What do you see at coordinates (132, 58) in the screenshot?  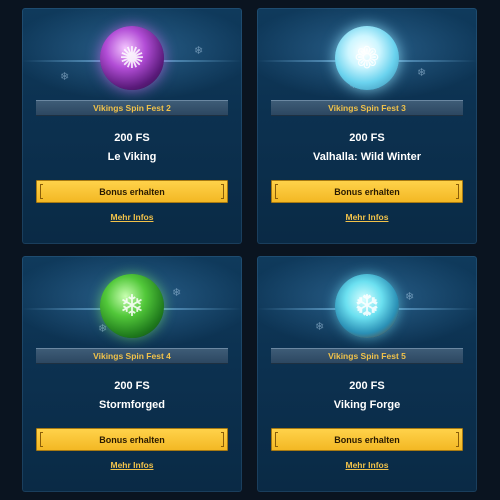 I see `purple-crystal-orb-icon: ✺` at bounding box center [132, 58].